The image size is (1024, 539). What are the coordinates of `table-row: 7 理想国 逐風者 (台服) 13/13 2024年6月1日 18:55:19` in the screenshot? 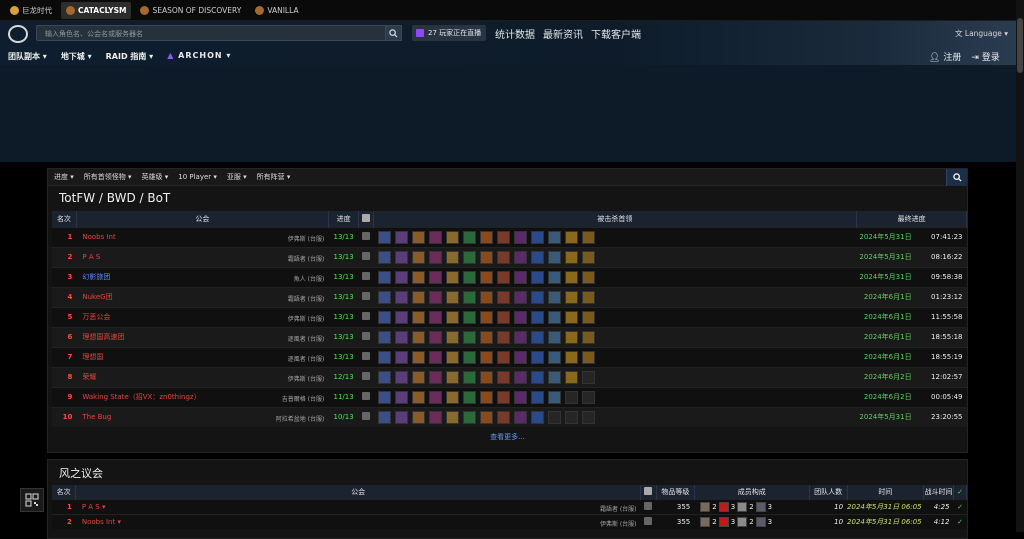 It's located at (509, 356).